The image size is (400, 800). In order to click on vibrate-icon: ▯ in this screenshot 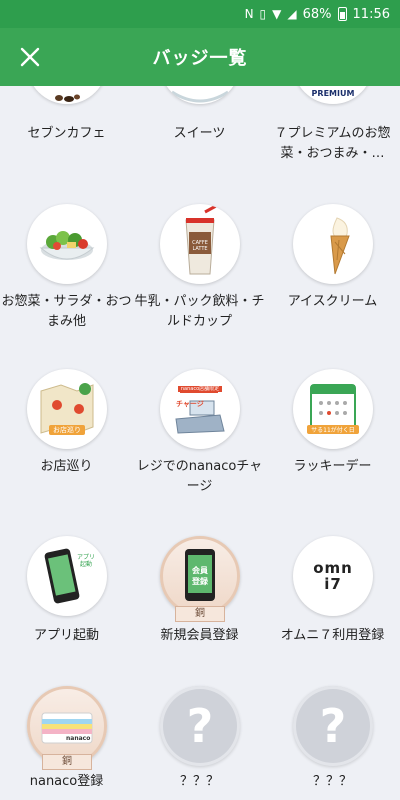, I will do `click(263, 14)`.